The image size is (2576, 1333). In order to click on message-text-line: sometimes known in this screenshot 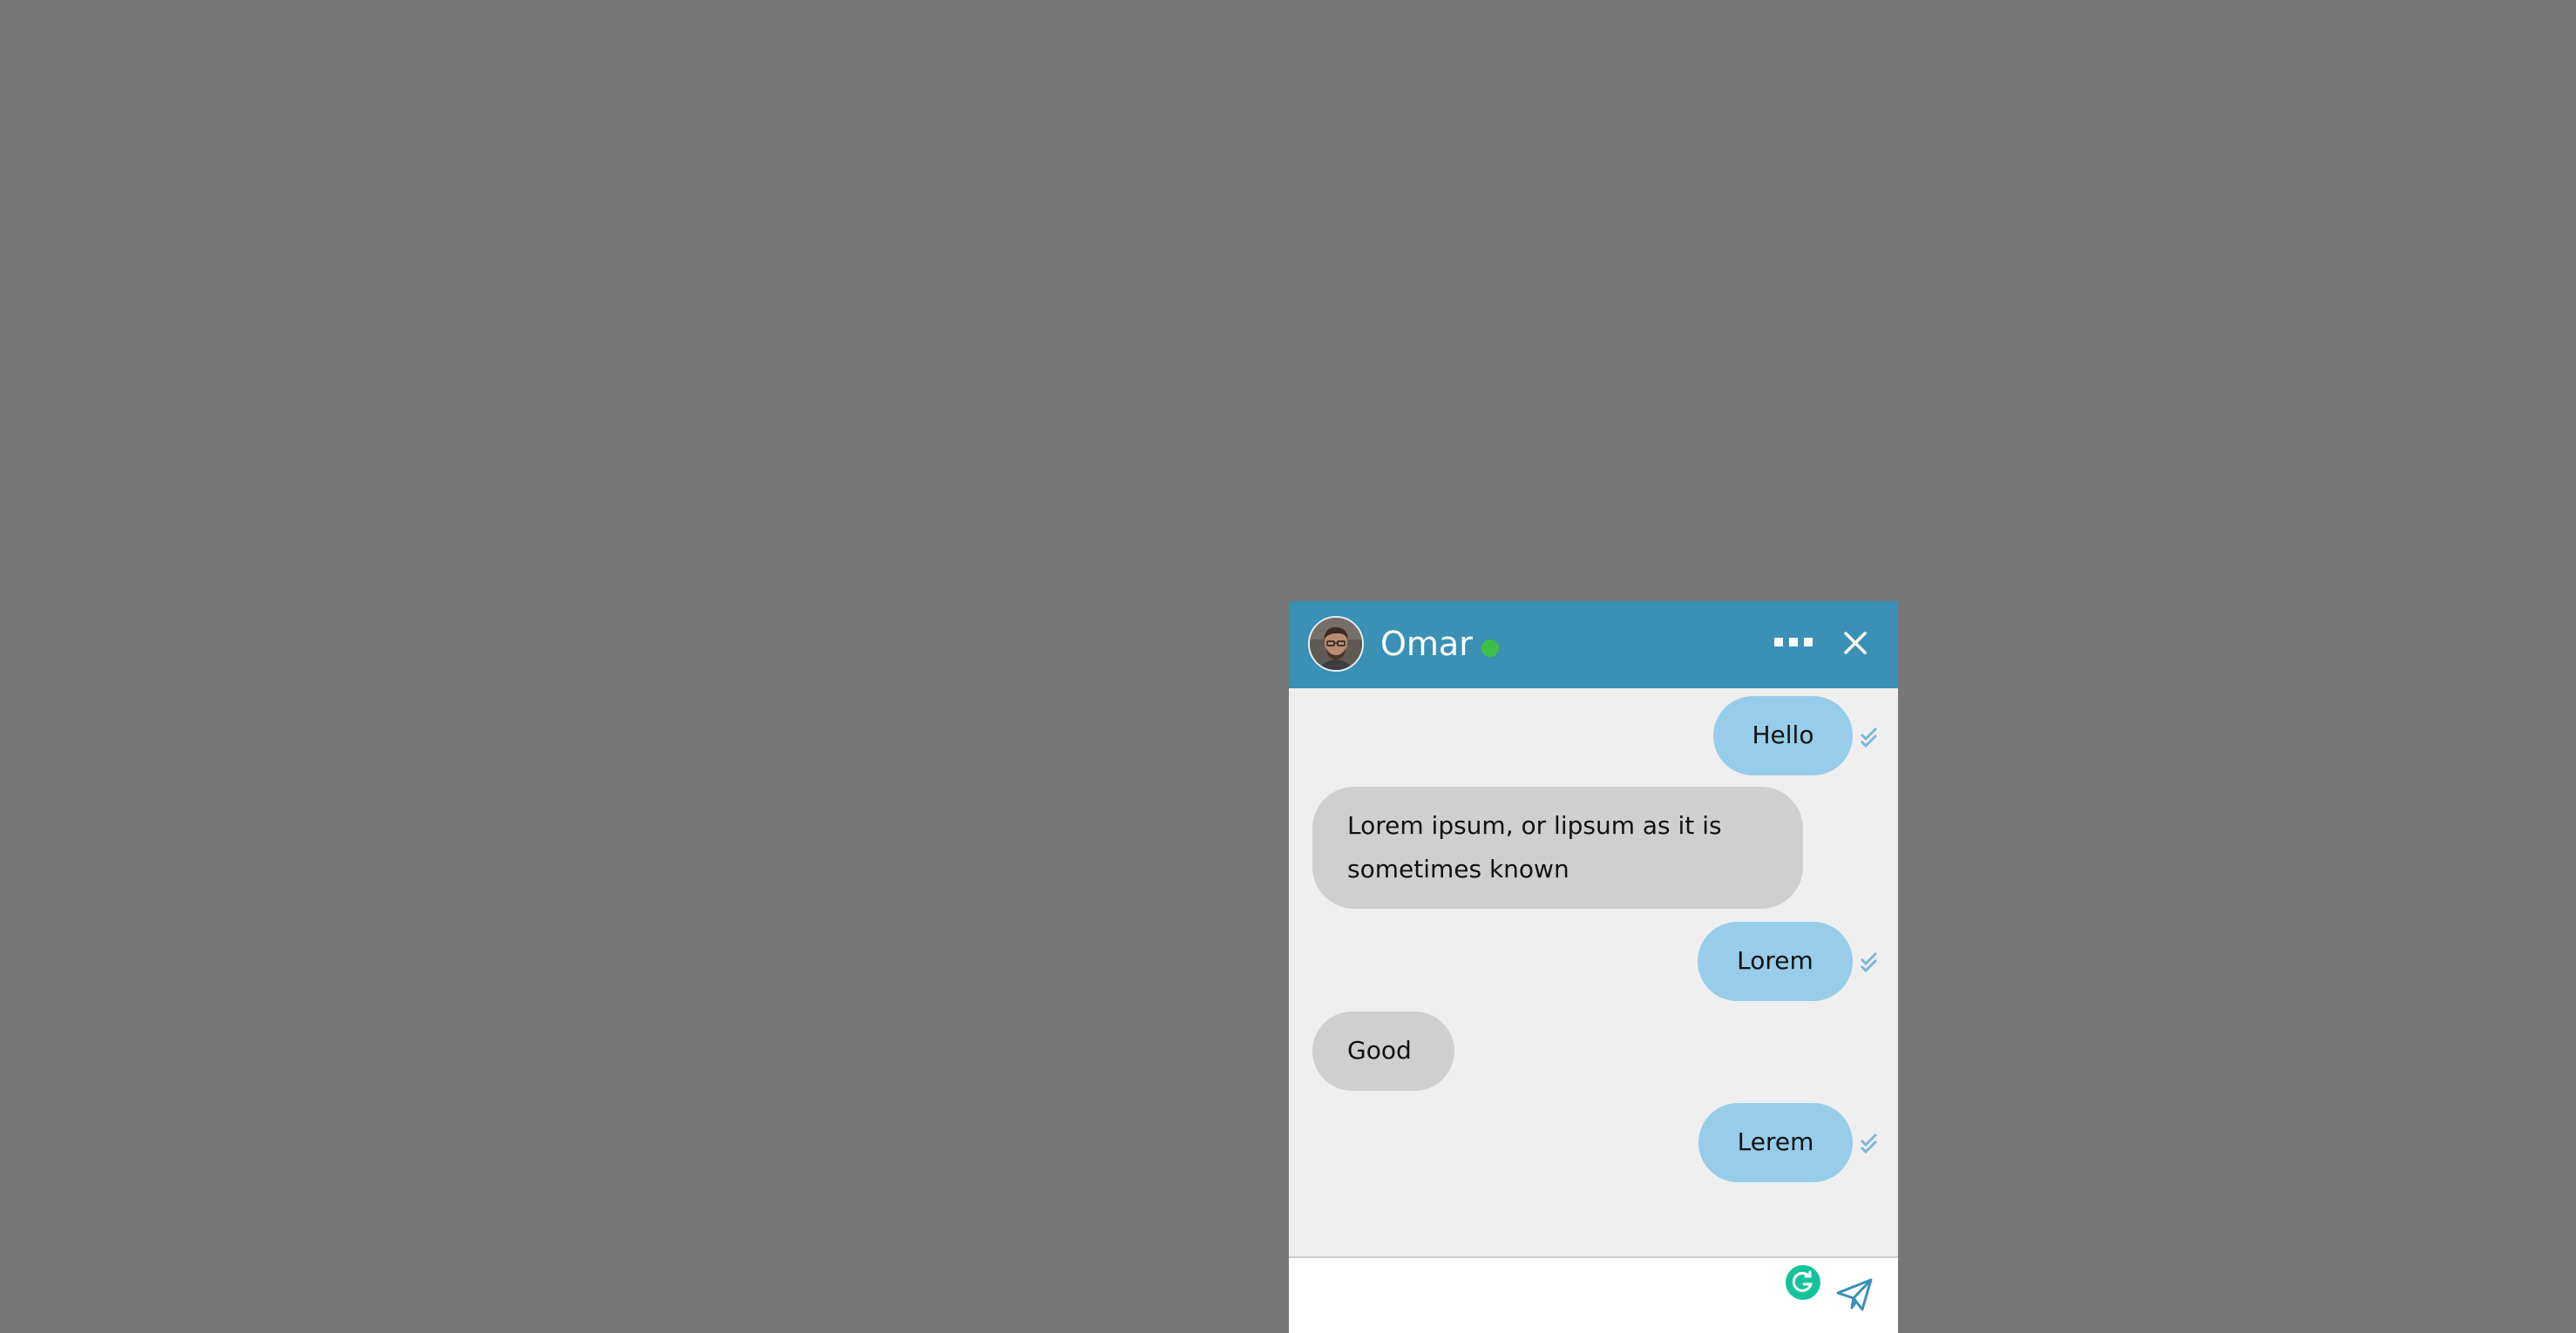, I will do `click(1458, 869)`.